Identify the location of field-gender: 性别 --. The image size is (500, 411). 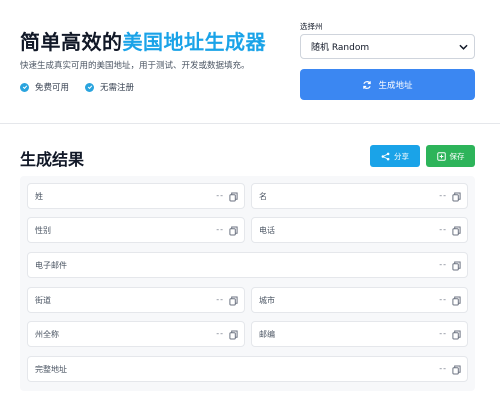
(136, 230).